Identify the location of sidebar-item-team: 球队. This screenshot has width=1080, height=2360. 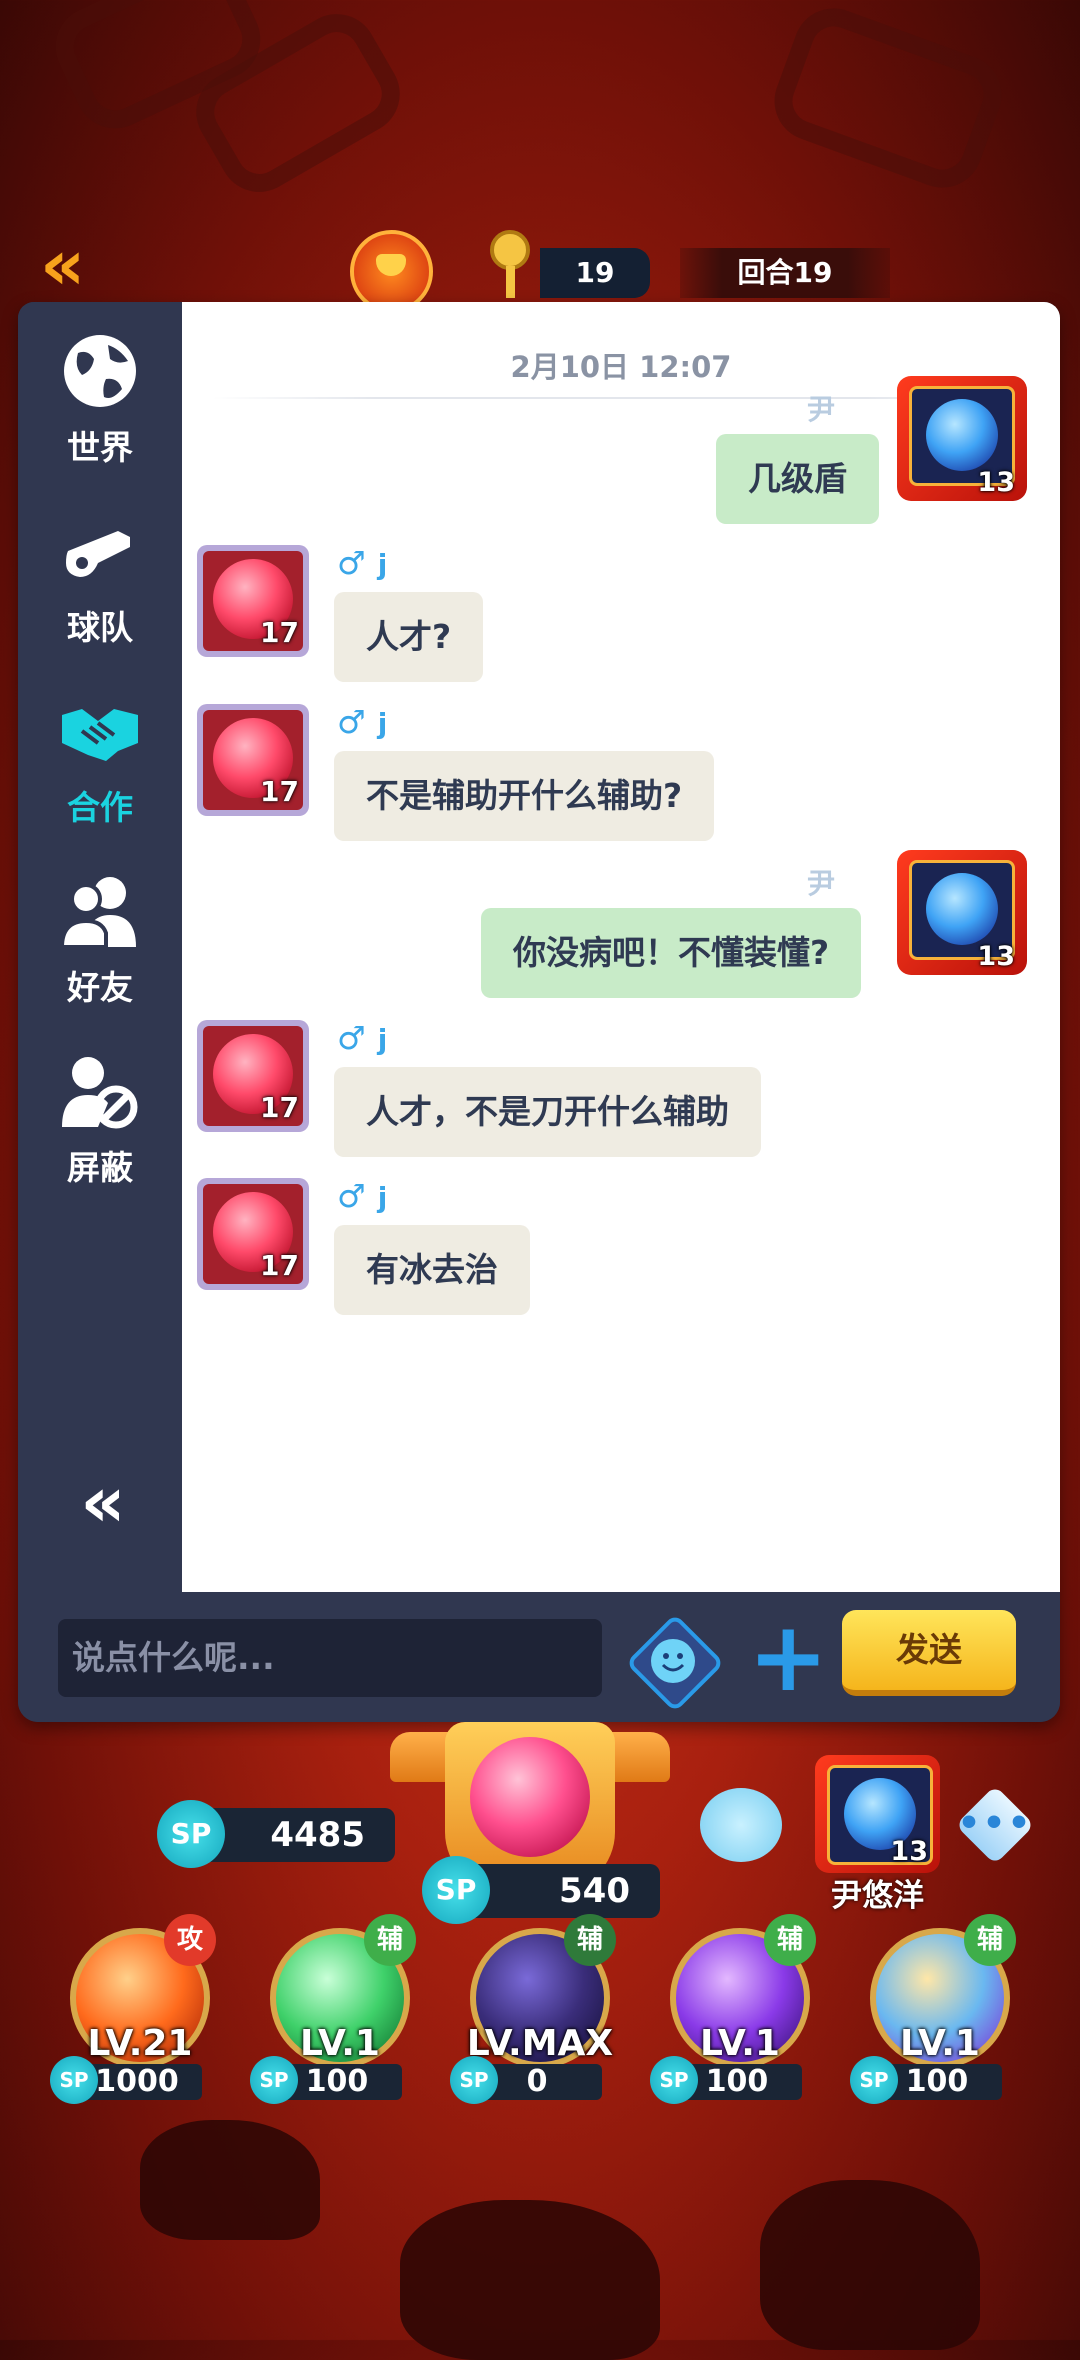
(100, 571).